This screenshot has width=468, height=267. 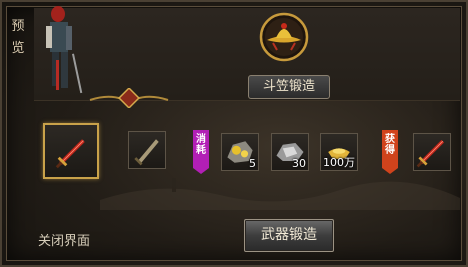 What do you see at coordinates (240, 152) in the screenshot?
I see `material-slot-gold-ore: 5` at bounding box center [240, 152].